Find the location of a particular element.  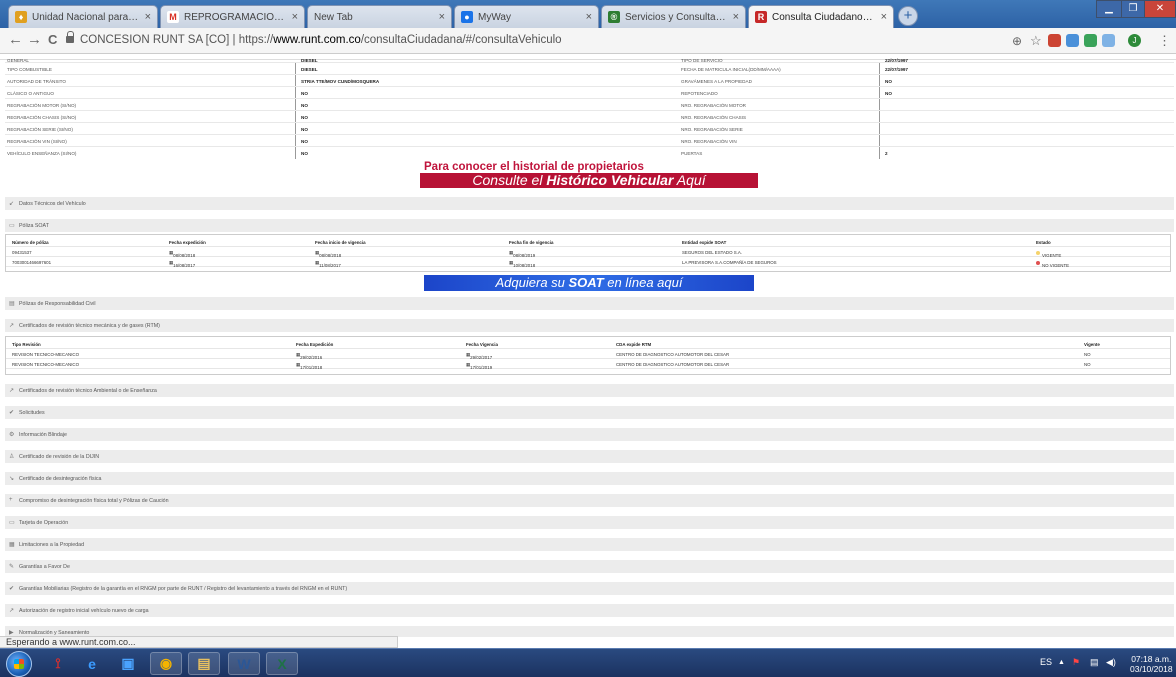

cell-text: 17/01/2019 is located at coordinates (481, 367).